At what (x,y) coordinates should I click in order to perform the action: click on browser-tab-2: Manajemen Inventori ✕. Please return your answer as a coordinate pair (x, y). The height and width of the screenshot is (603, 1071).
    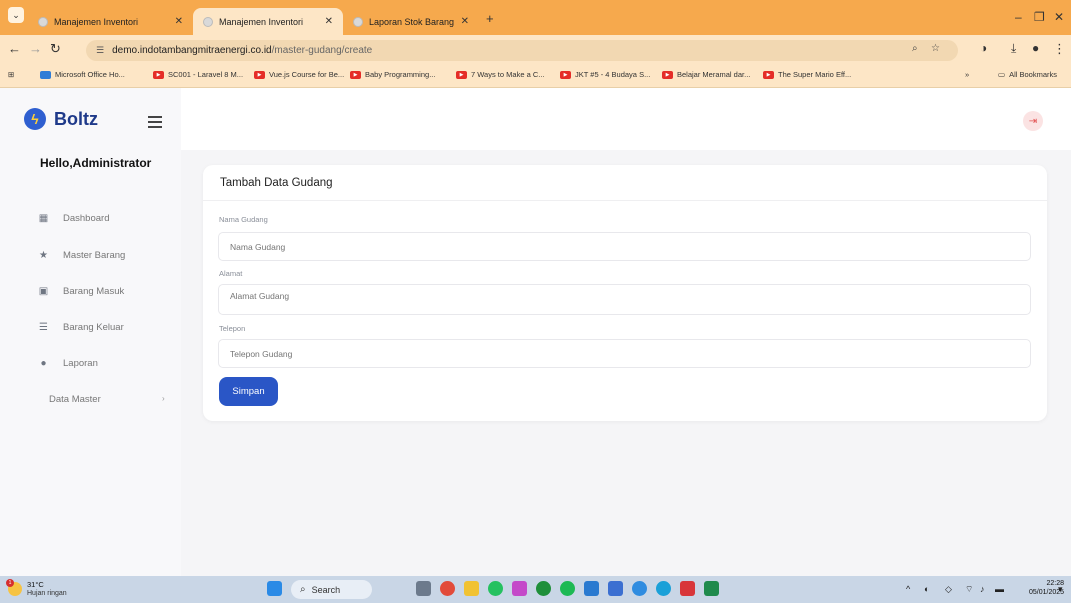
    Looking at the image, I should click on (268, 21).